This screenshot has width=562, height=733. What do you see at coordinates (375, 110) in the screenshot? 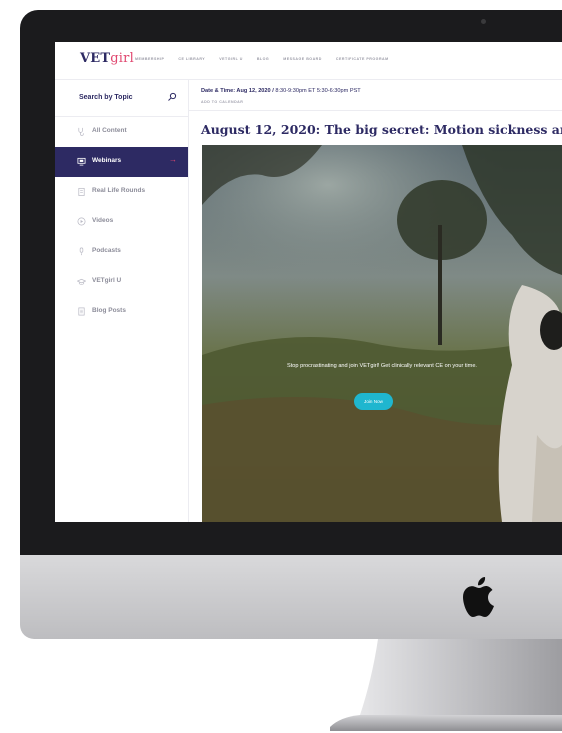
I see `divider` at bounding box center [375, 110].